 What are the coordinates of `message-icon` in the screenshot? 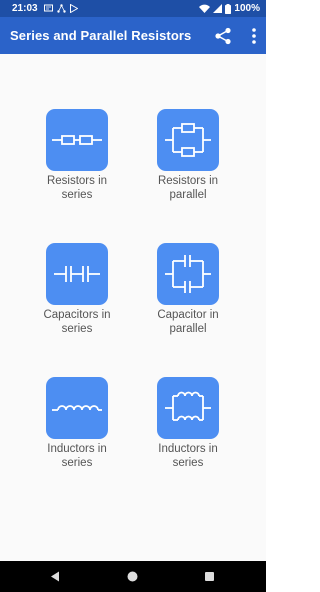 It's located at (48, 8).